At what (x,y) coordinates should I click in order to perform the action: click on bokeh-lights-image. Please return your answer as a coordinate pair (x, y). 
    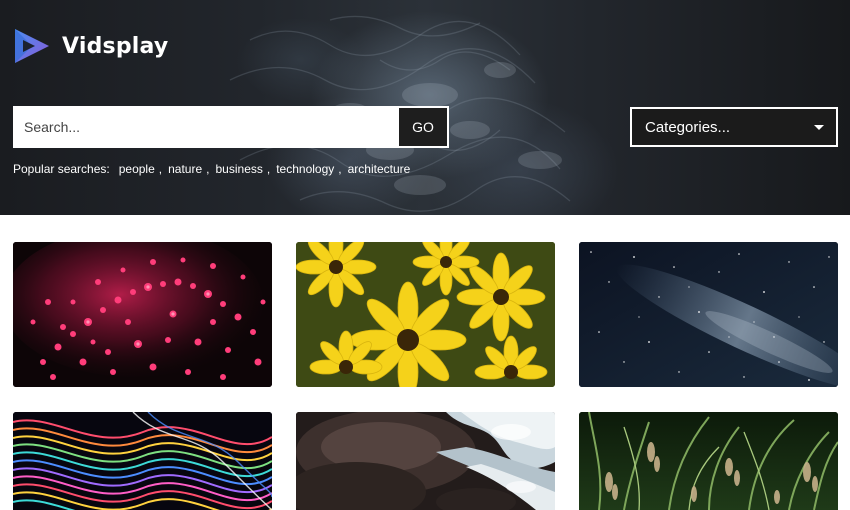
    Looking at the image, I should click on (142, 314).